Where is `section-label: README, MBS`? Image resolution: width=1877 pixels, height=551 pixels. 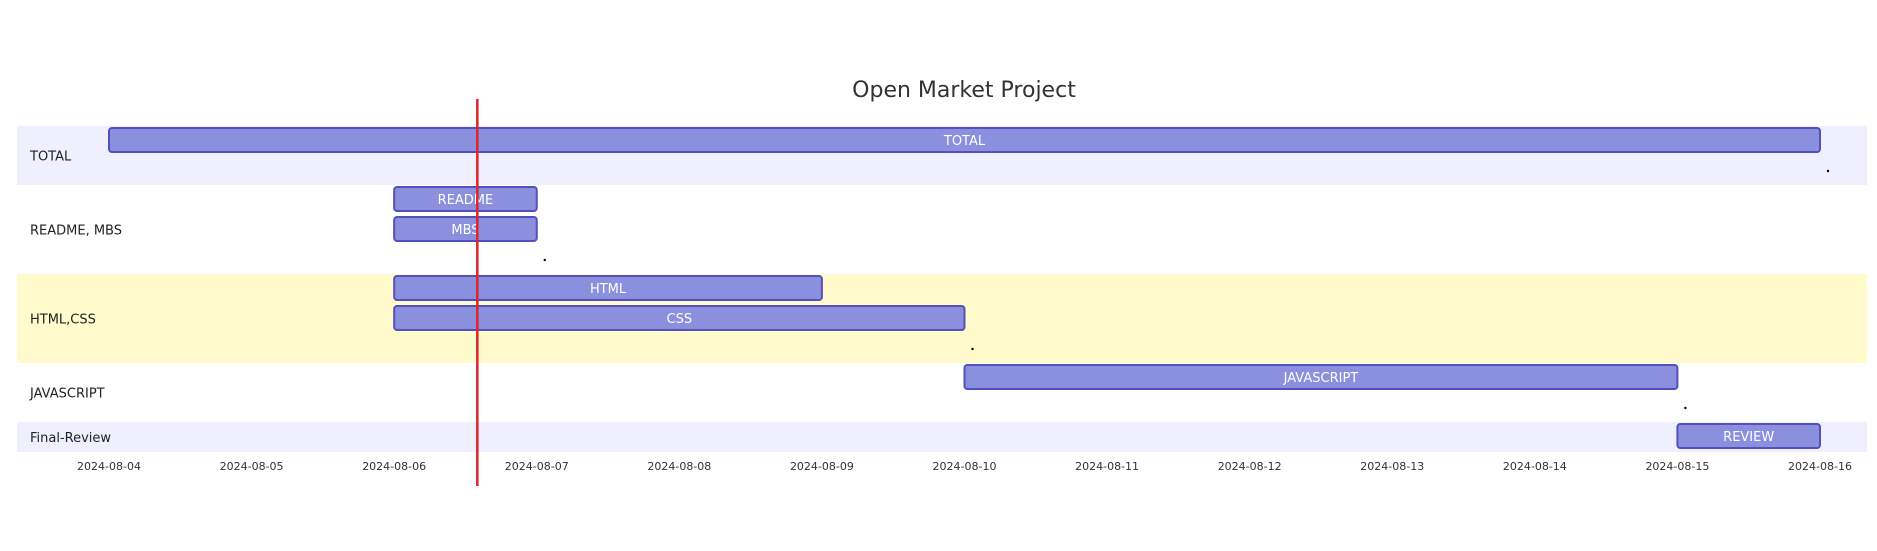
section-label: README, MBS is located at coordinates (76, 231).